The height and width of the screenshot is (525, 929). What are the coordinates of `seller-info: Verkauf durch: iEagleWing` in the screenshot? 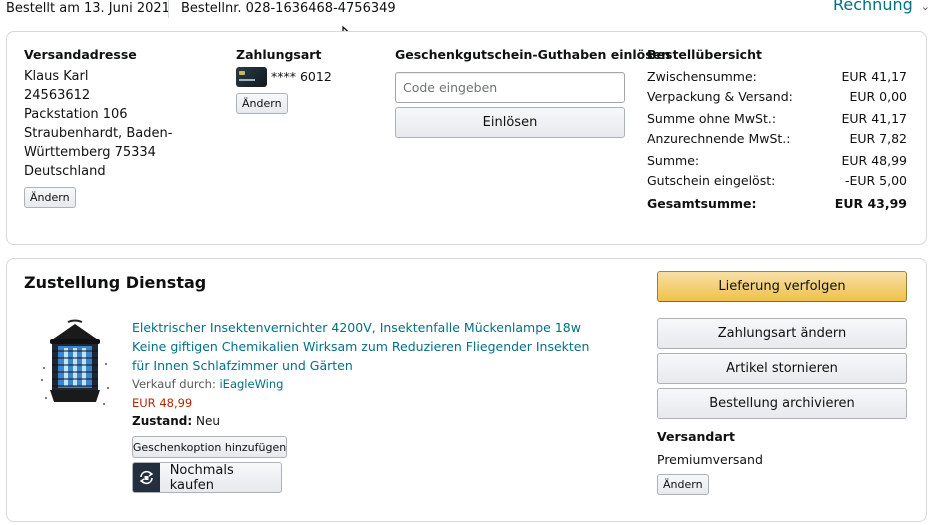 It's located at (207, 384).